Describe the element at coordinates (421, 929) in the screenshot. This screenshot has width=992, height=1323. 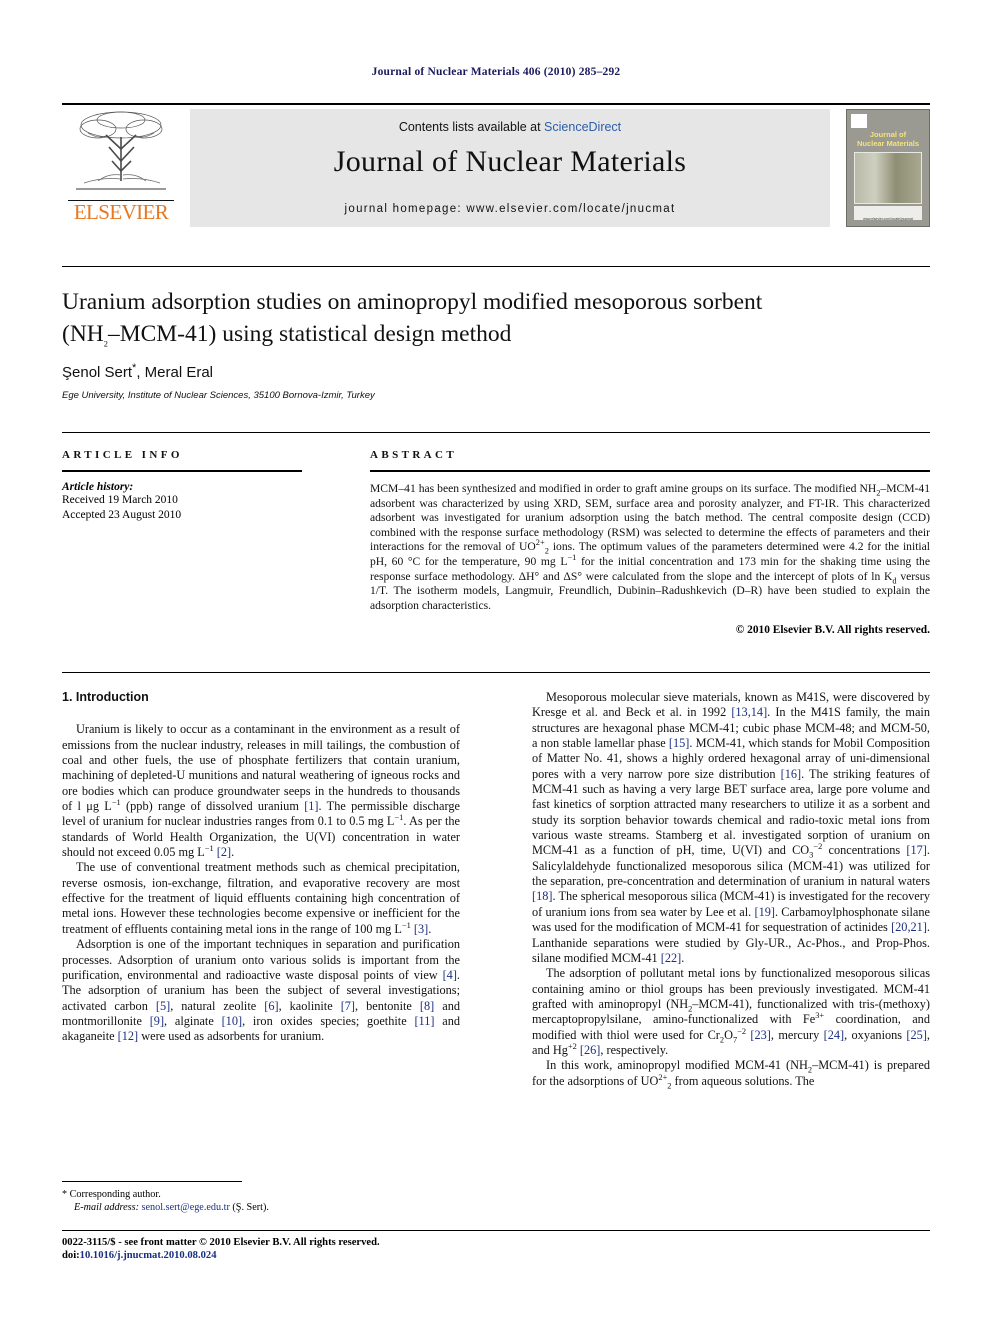
I see `citation-ref-3: [3]` at that location.